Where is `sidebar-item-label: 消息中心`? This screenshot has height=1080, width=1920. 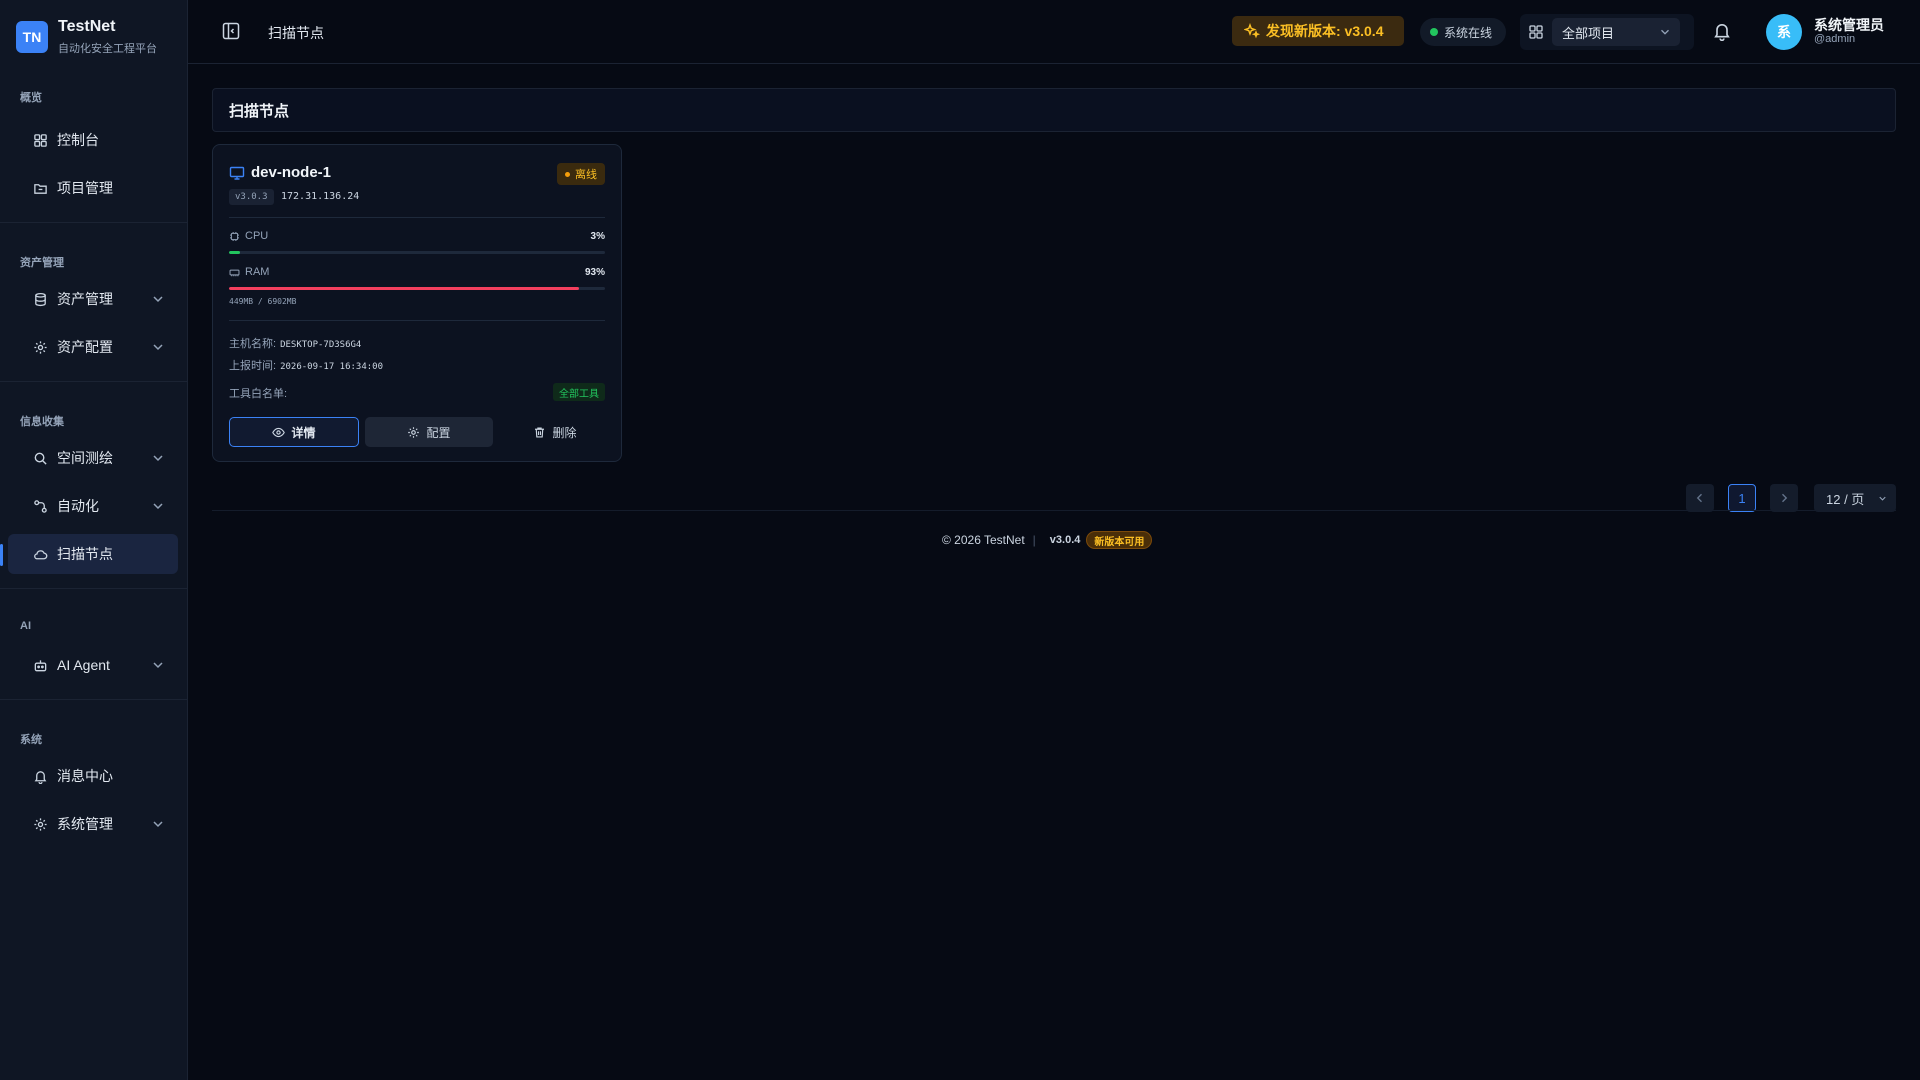 sidebar-item-label: 消息中心 is located at coordinates (85, 776).